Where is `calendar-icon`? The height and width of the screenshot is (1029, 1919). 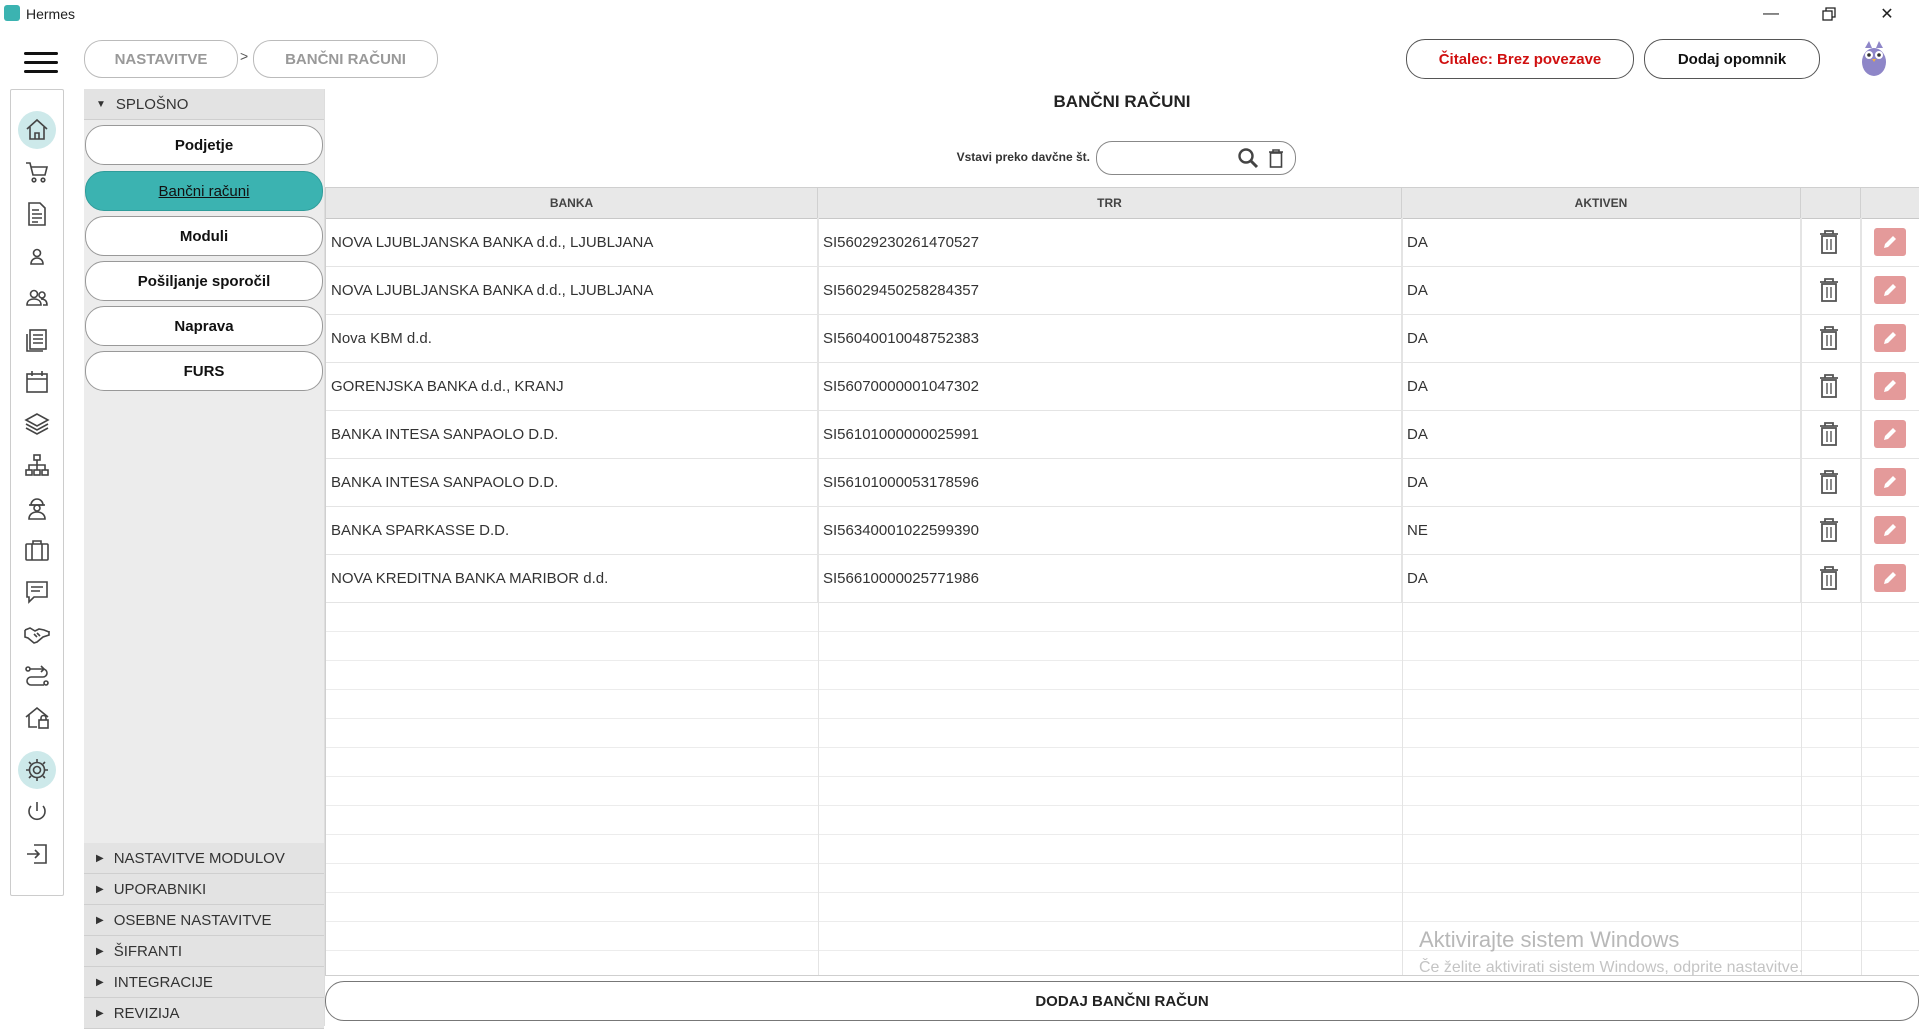 calendar-icon is located at coordinates (37, 382).